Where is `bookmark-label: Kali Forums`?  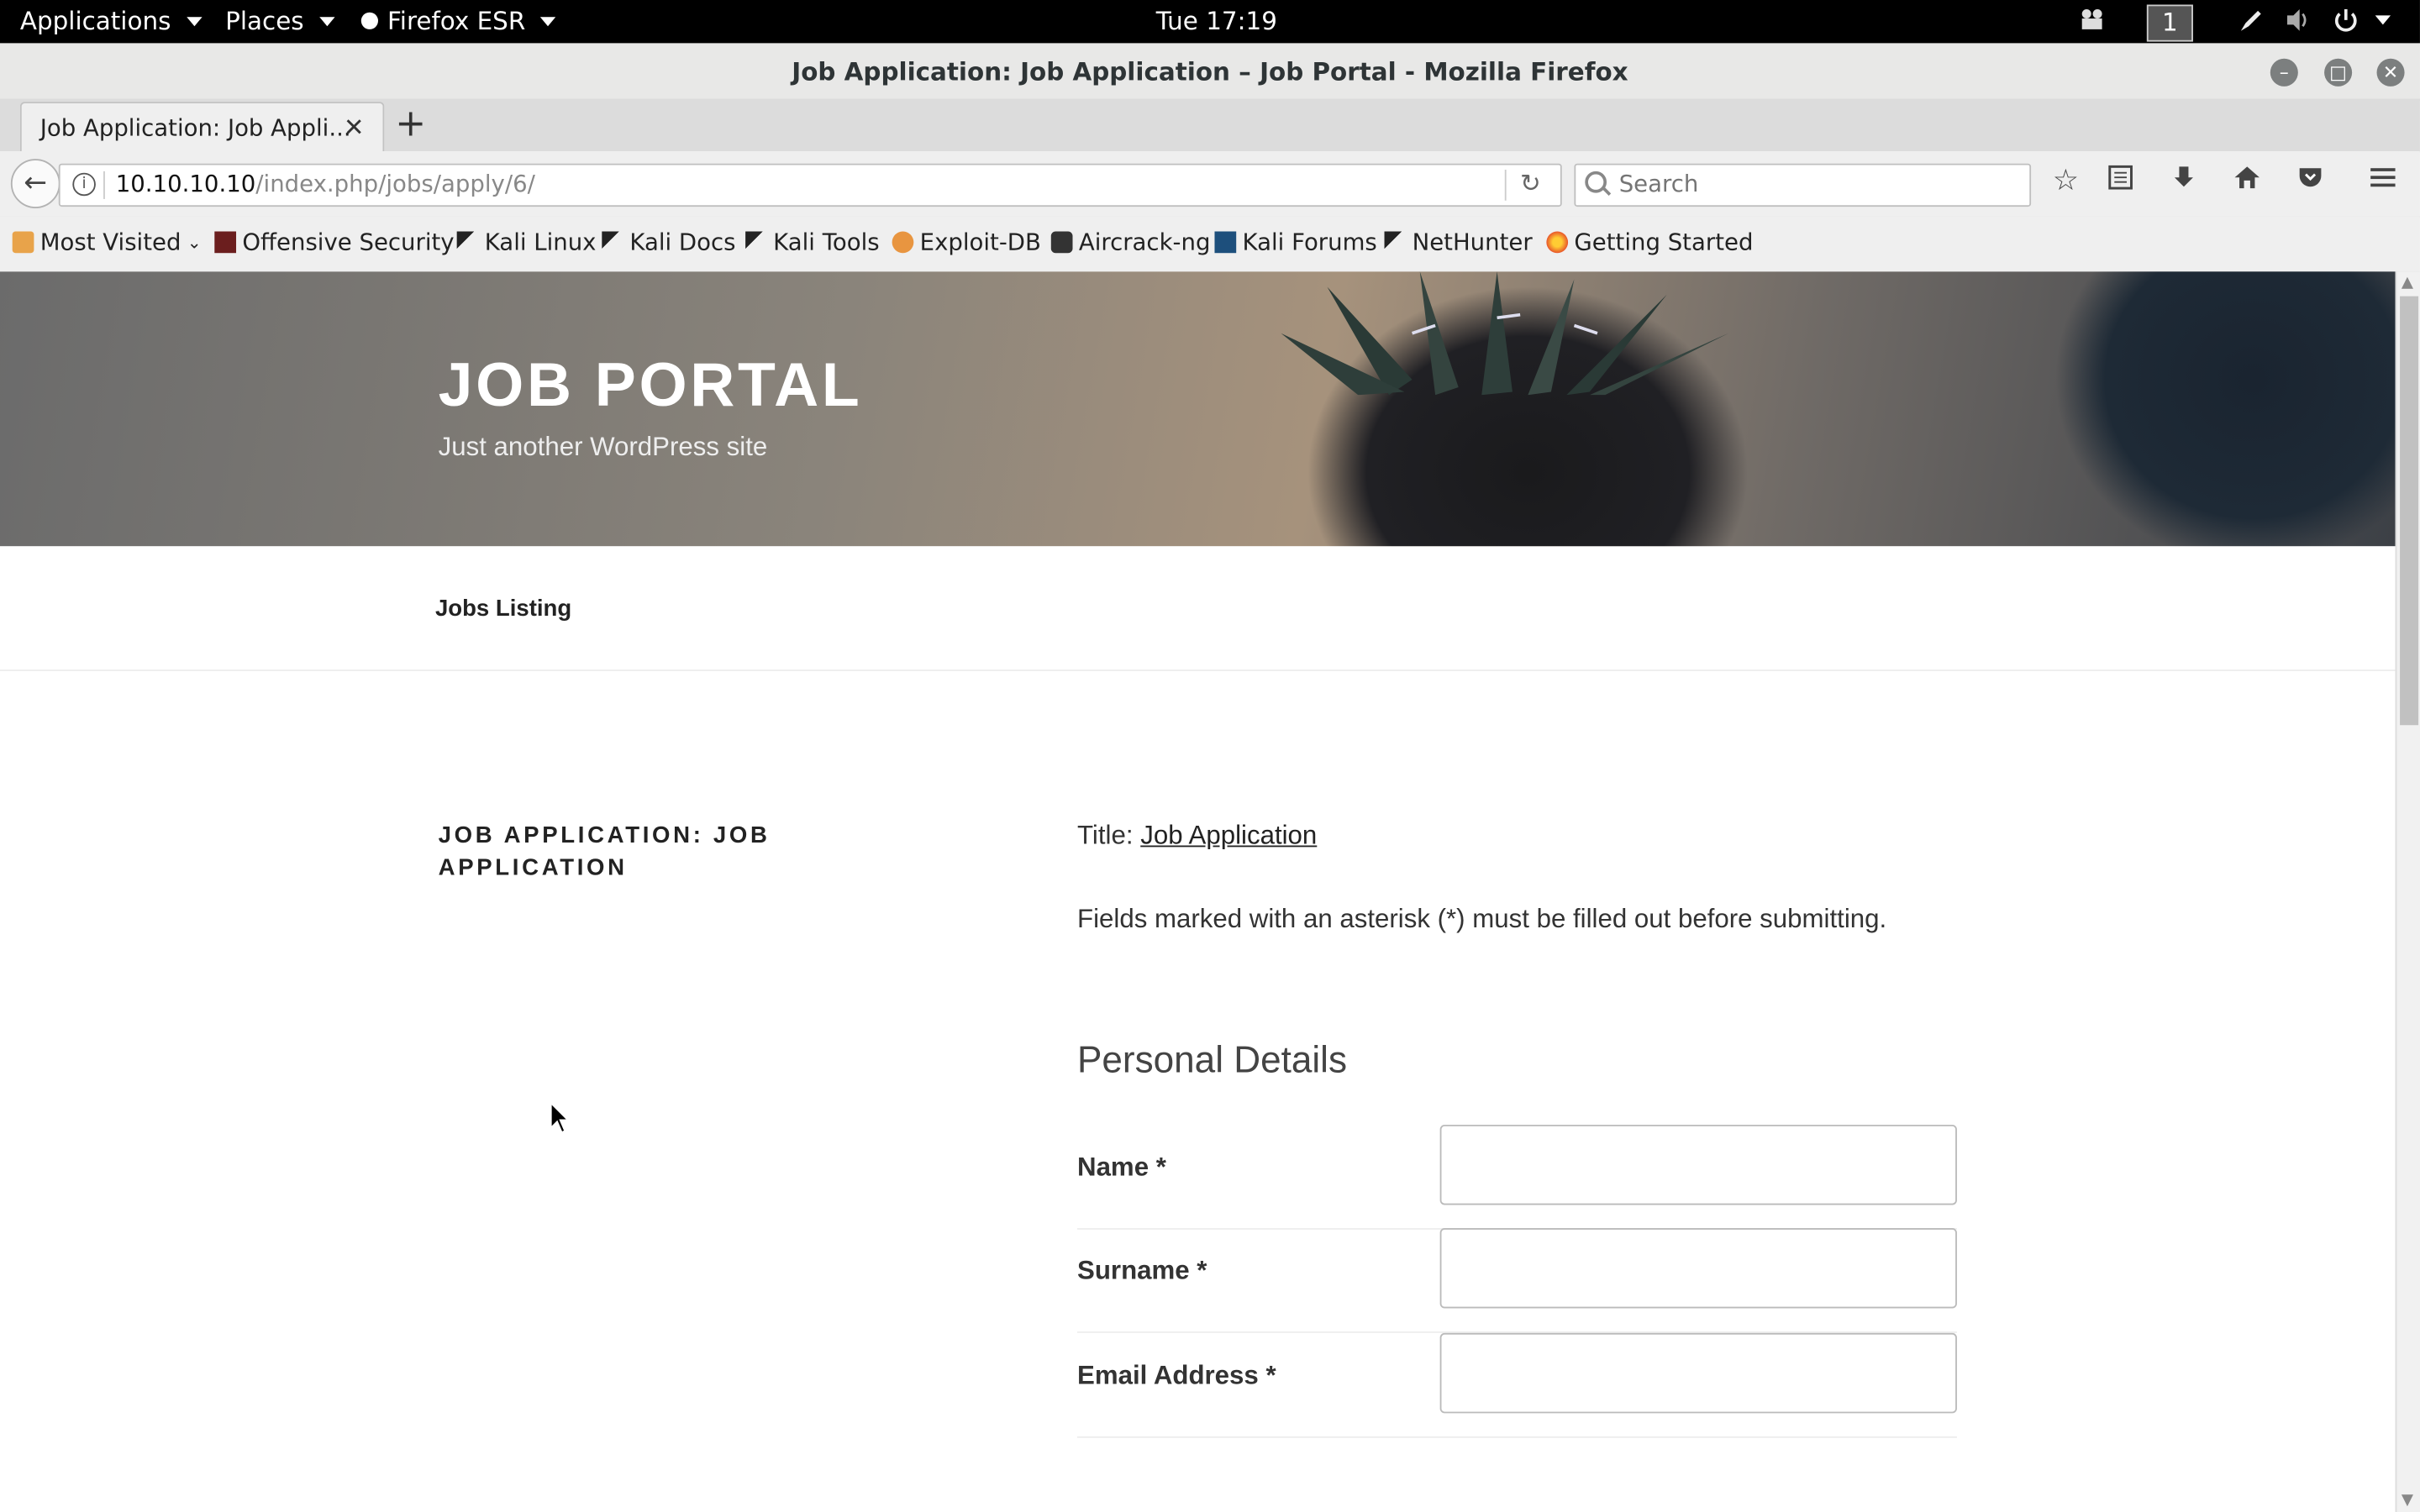
bookmark-label: Kali Forums is located at coordinates (1309, 242).